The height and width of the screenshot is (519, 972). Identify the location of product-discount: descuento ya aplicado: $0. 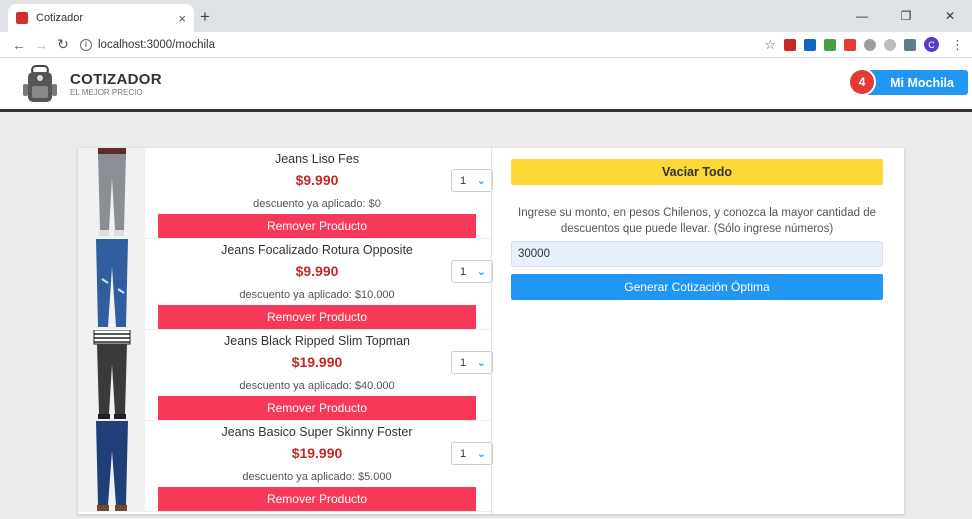
(317, 204).